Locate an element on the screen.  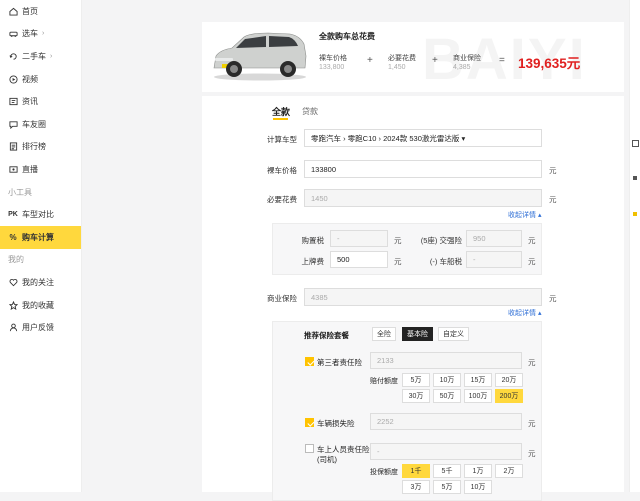
car-image is located at coordinates (260, 56).